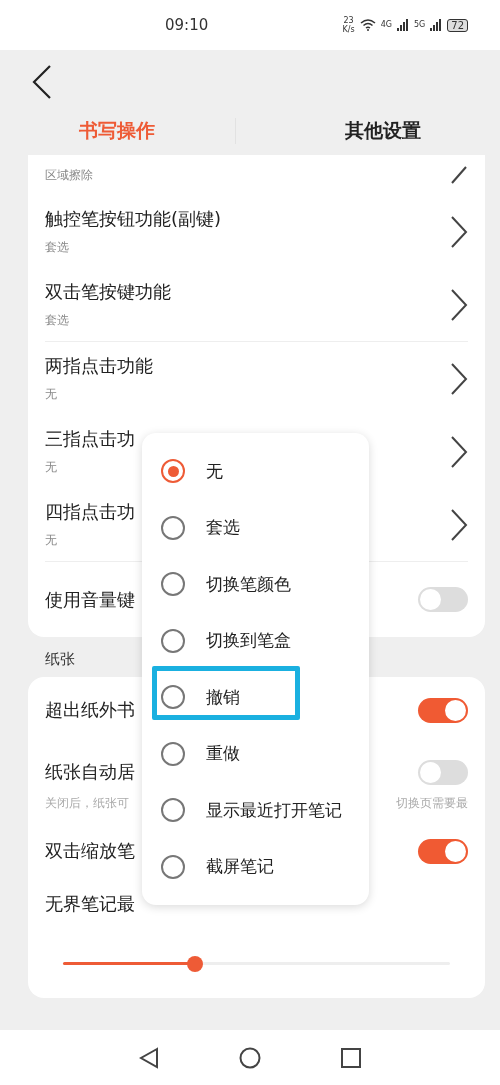 The width and height of the screenshot is (500, 1085). What do you see at coordinates (90, 710) in the screenshot?
I see `setting-title: 超出纸外书` at bounding box center [90, 710].